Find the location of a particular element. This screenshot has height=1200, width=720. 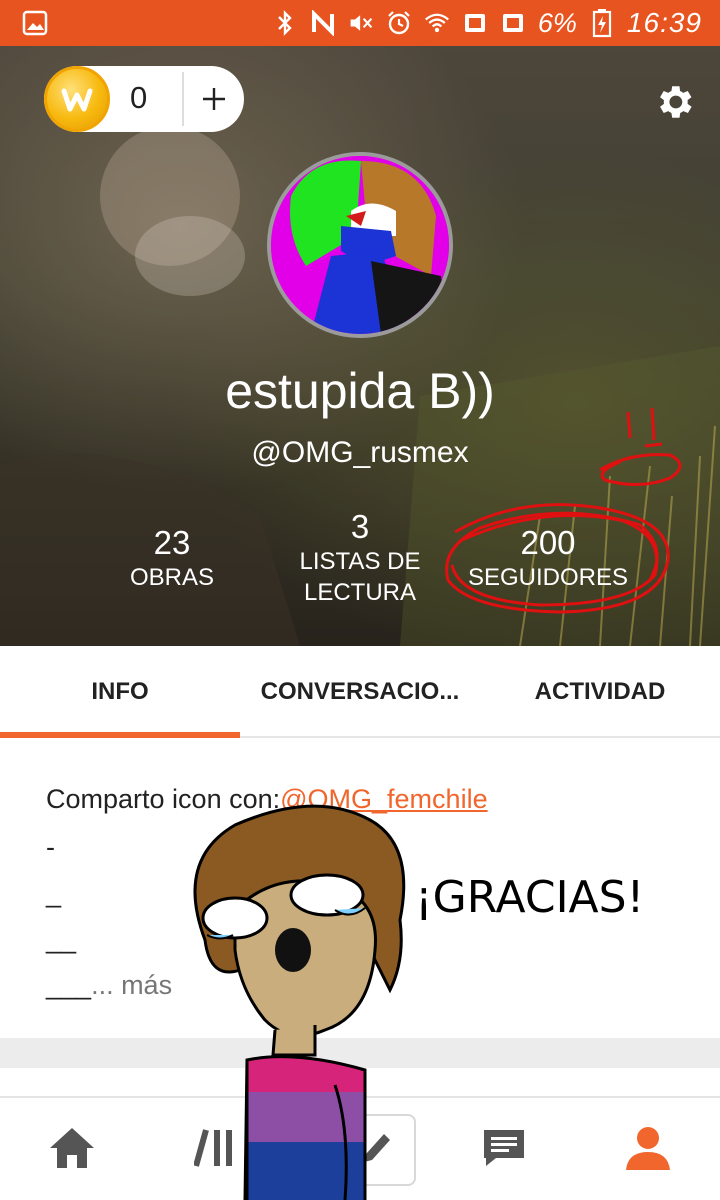

stat-reading-lists: 3 LISTAS DE LECTURA is located at coordinates (360, 558).